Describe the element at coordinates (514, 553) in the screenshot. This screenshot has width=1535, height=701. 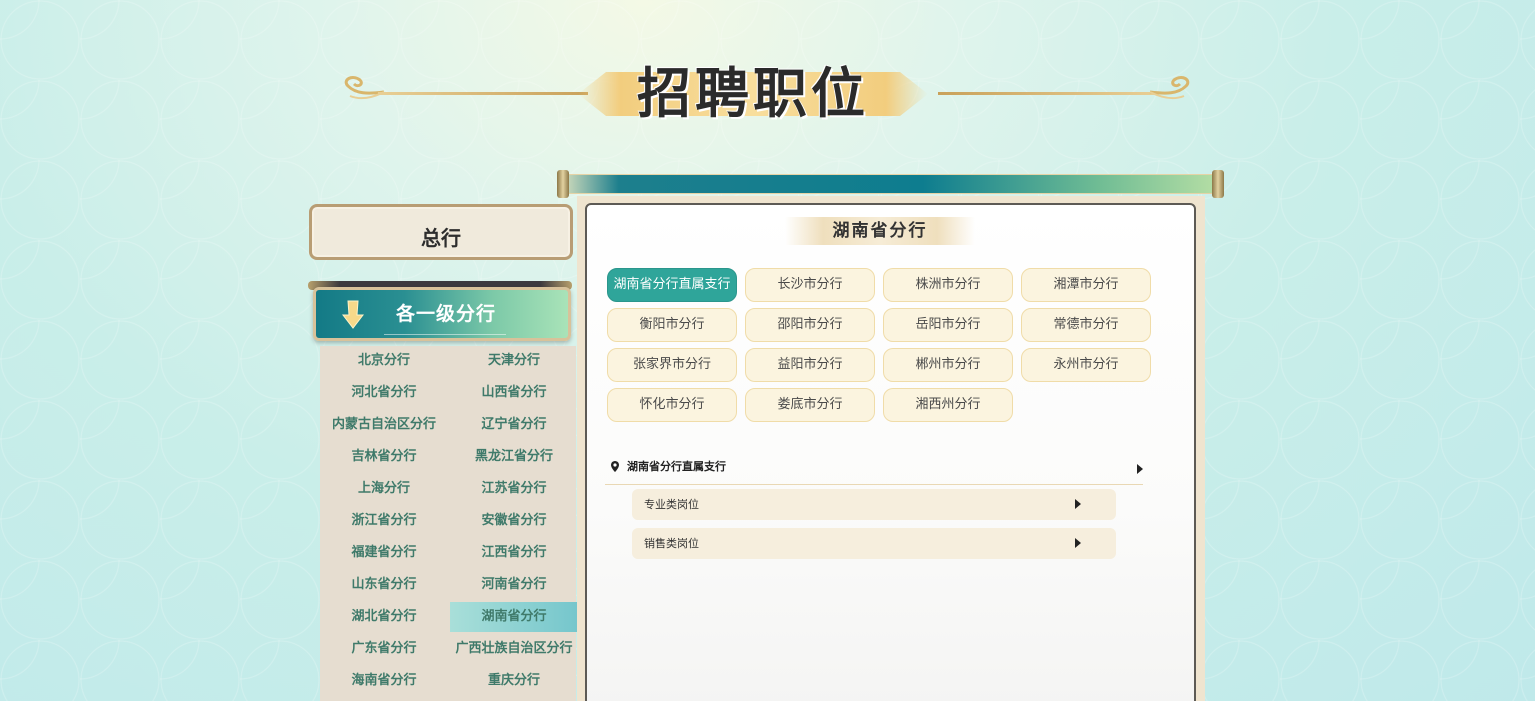
I see `branch-item-jiangxi: 江西省分行` at that location.